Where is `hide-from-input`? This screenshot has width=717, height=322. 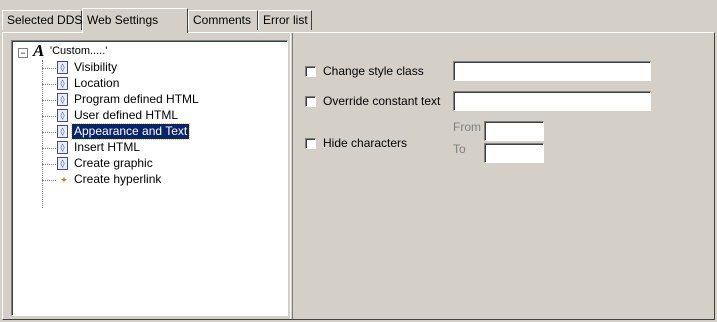 hide-from-input is located at coordinates (514, 131).